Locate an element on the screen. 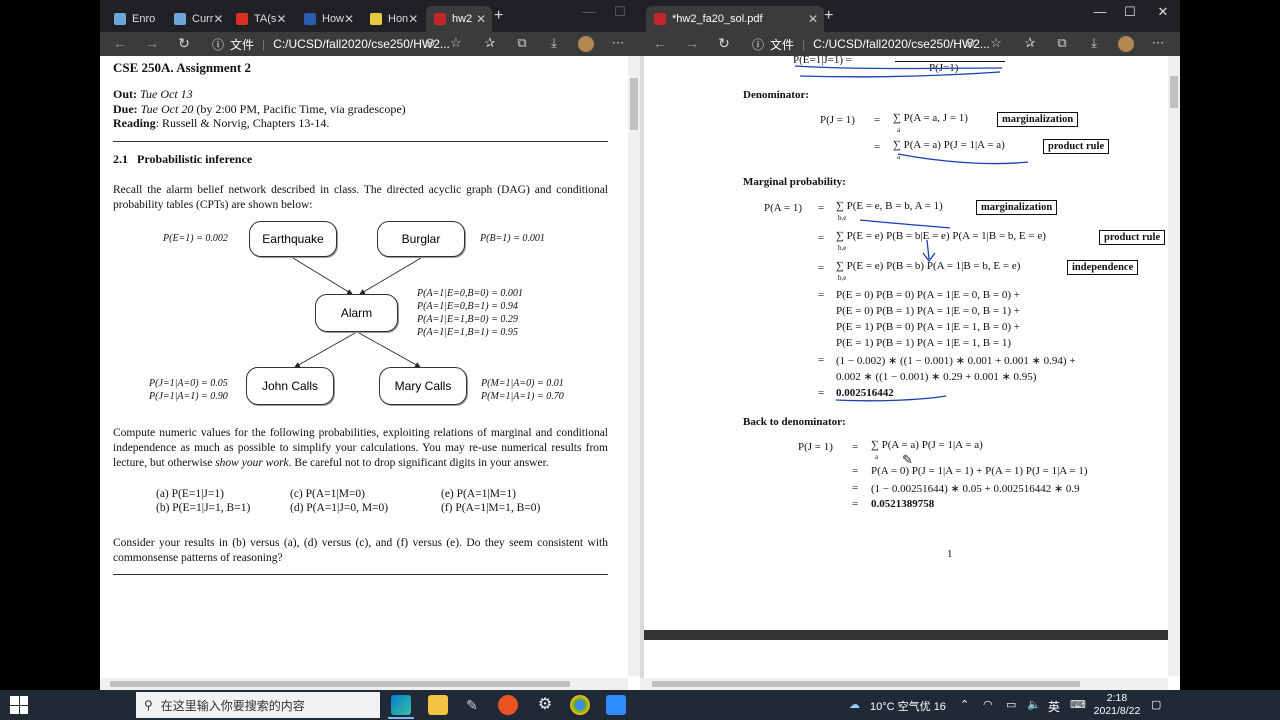 The height and width of the screenshot is (720, 1280). notification-icon: ▢ is located at coordinates (1156, 704).